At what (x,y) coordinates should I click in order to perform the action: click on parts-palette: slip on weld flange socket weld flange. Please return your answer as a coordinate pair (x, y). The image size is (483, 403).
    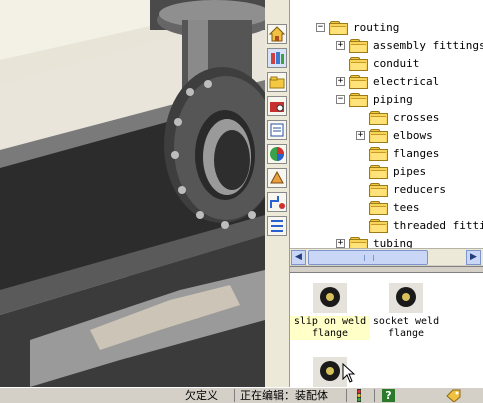
    Looking at the image, I should click on (386, 330).